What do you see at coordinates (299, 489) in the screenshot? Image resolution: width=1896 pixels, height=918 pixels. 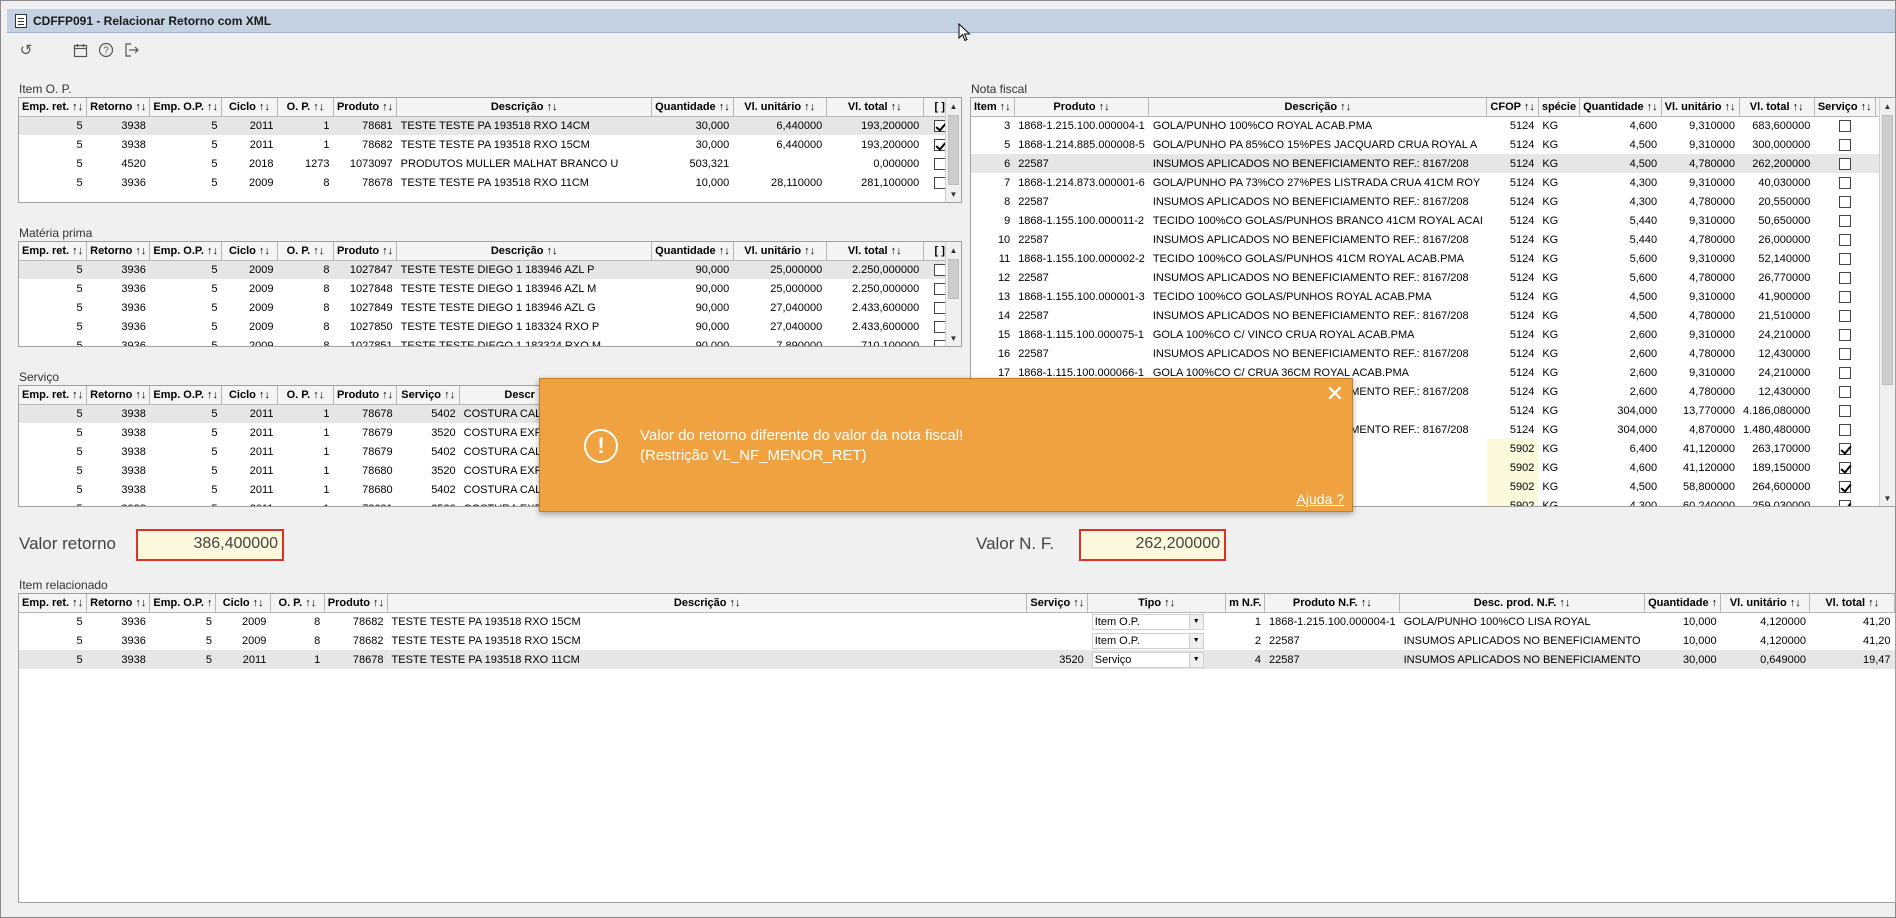 I see `table-row: 5 3938 5 2011 1 78680 5402 COSTURA CALCA` at bounding box center [299, 489].